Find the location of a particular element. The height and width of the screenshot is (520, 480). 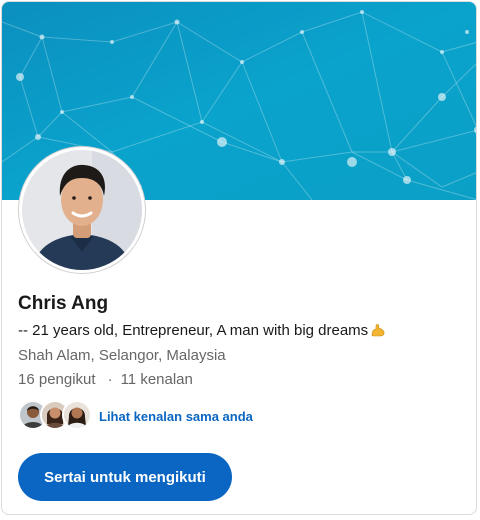

mutual-avatar is located at coordinates (77, 415).